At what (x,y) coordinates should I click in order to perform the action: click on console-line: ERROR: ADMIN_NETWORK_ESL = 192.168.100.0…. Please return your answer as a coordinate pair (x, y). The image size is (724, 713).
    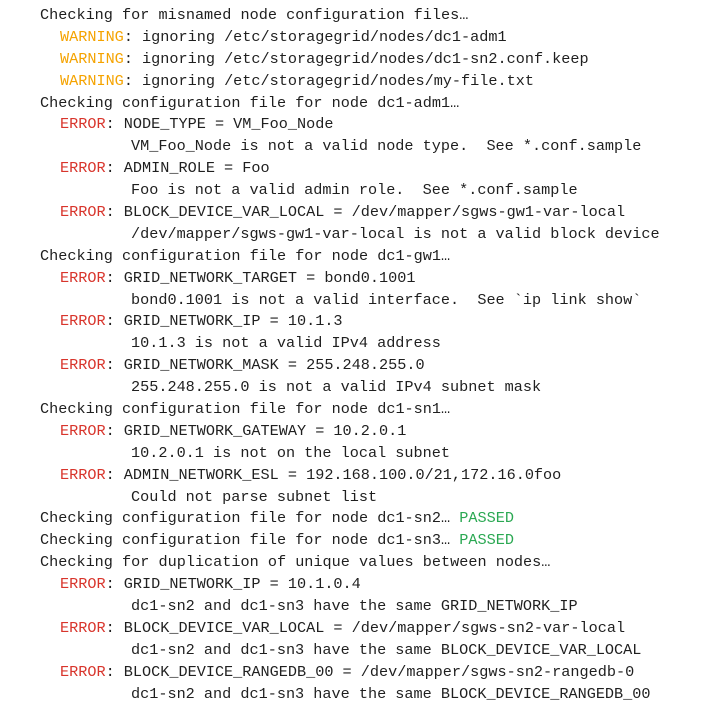
    Looking at the image, I should click on (362, 476).